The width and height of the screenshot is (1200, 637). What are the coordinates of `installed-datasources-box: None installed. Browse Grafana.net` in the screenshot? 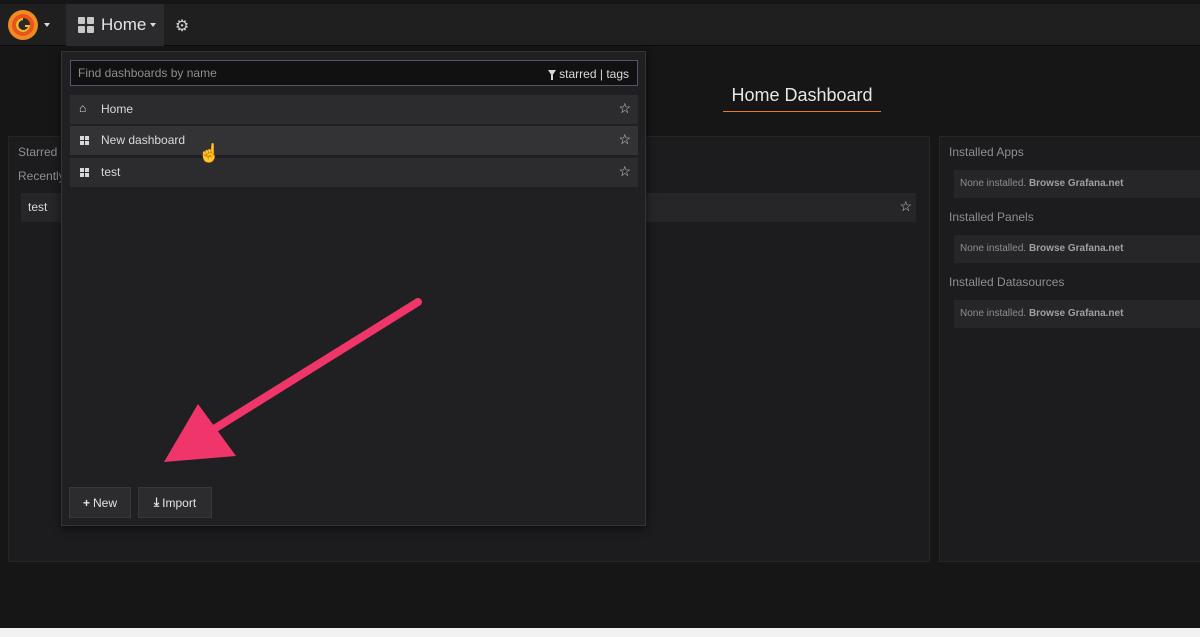 It's located at (1077, 314).